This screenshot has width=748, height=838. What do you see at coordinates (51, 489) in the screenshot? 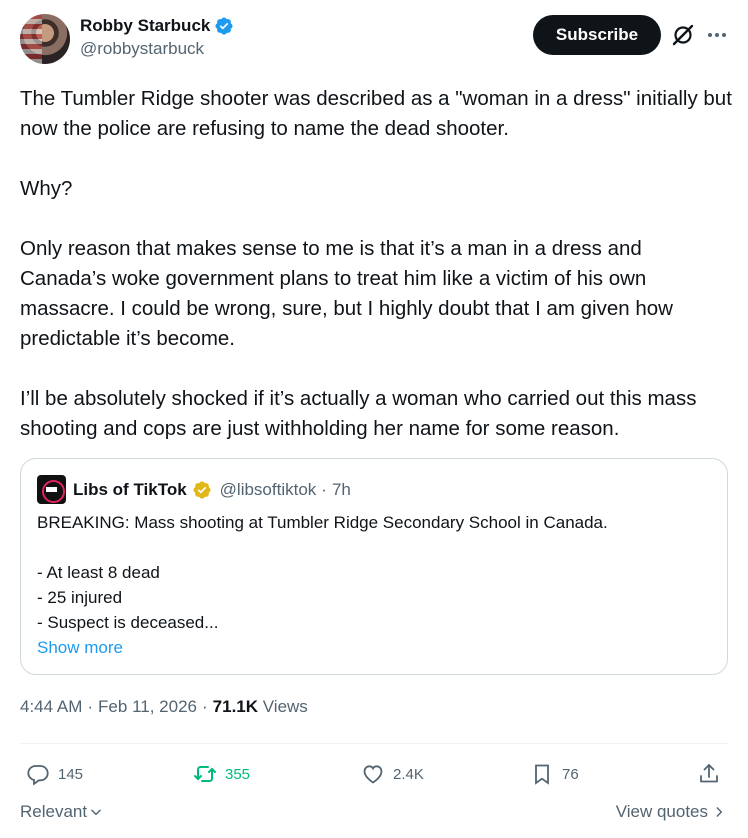
I see `quoted-author-avatar` at bounding box center [51, 489].